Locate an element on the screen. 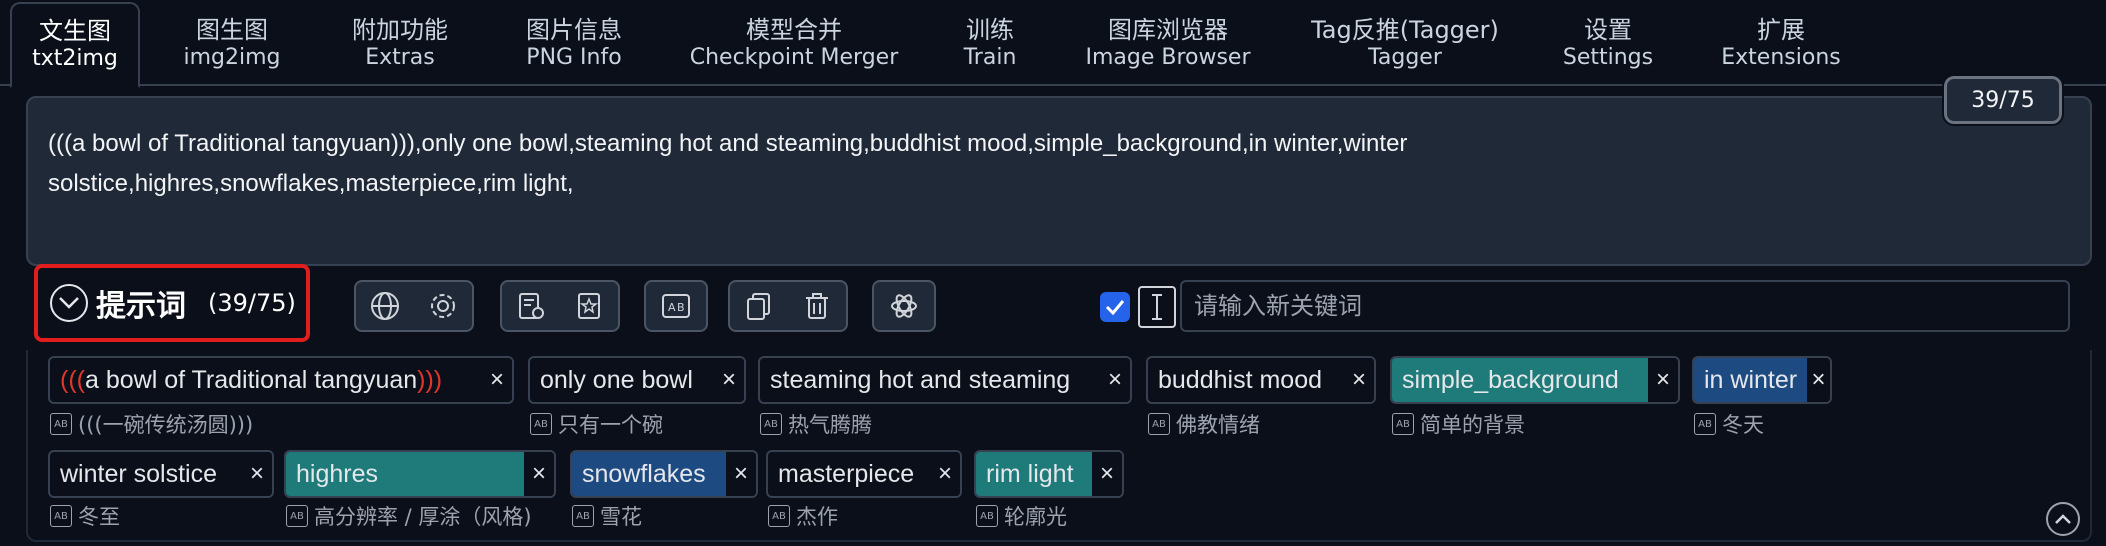 The height and width of the screenshot is (546, 2106). tag-translation: AB 冬天 is located at coordinates (1729, 424).